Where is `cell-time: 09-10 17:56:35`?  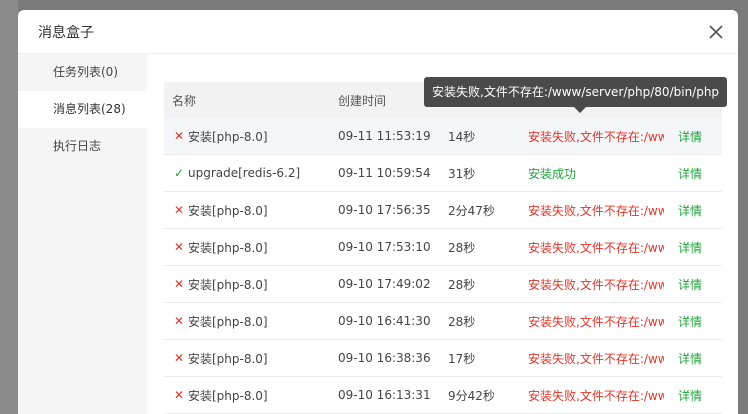 cell-time: 09-10 17:56:35 is located at coordinates (384, 210).